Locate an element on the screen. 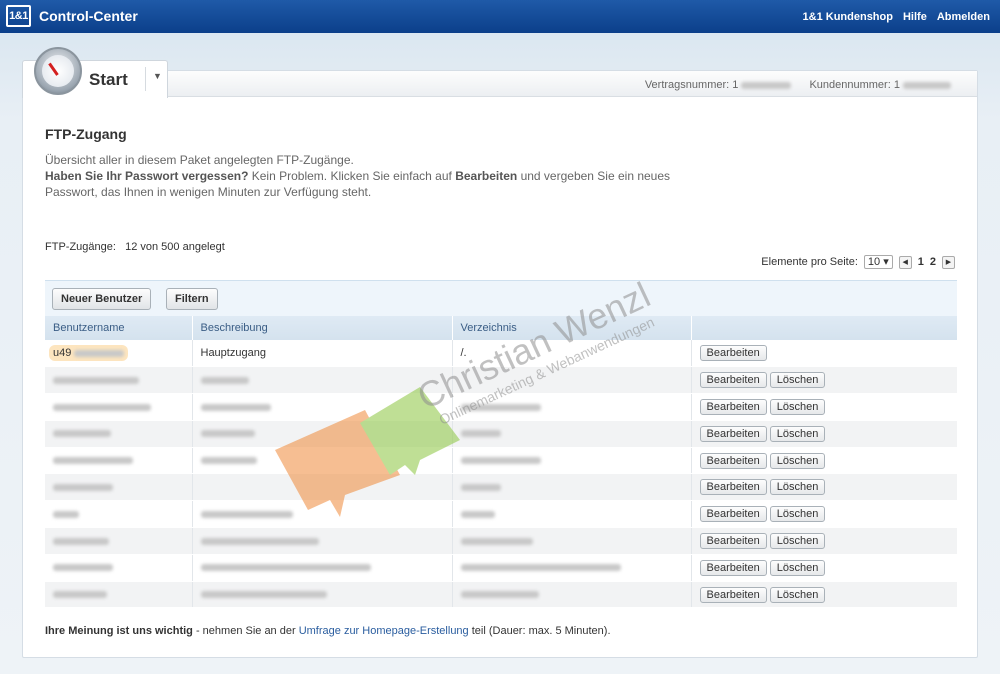  page-2: 2 is located at coordinates (933, 262).